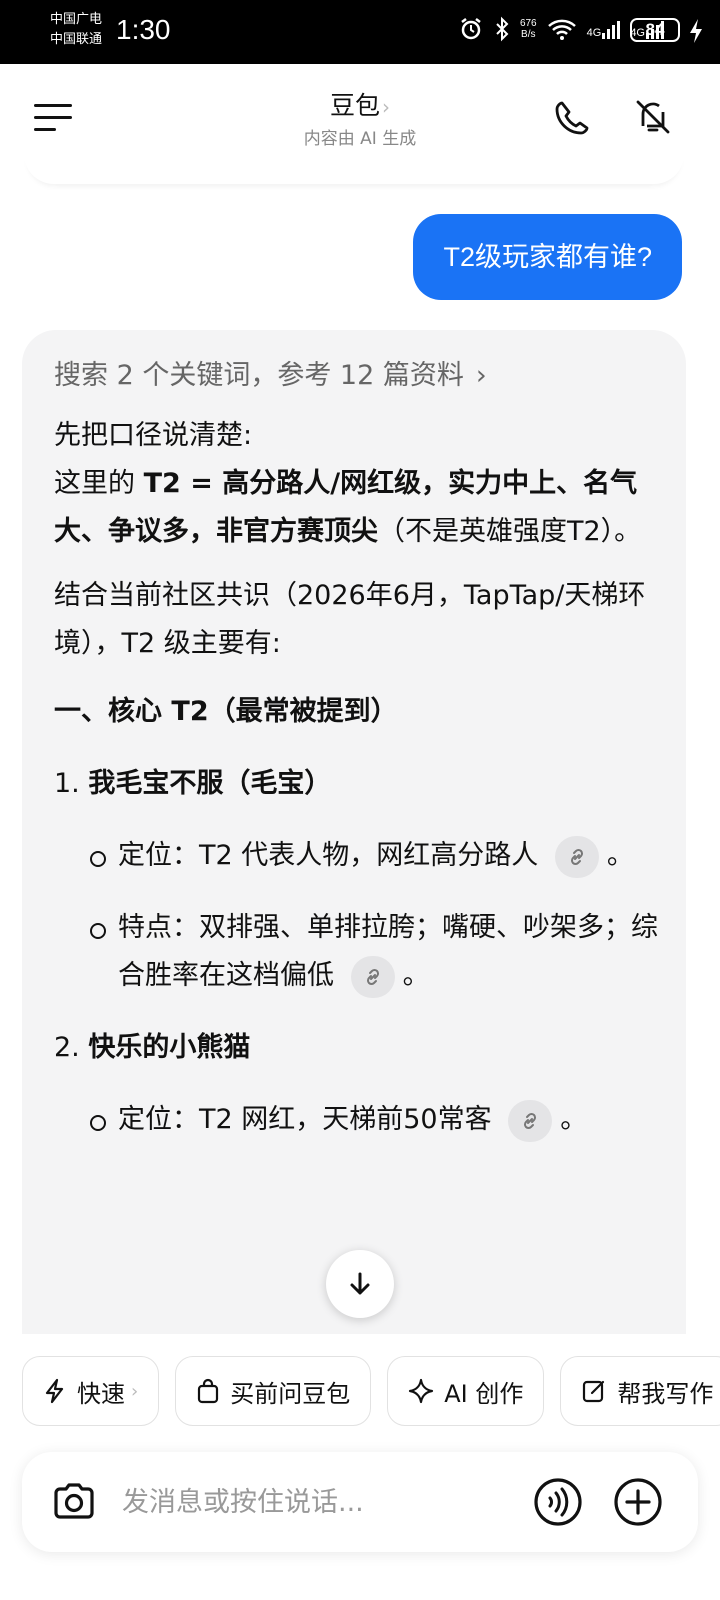 The height and width of the screenshot is (1600, 720). Describe the element at coordinates (143, 29) in the screenshot. I see `clock: 1:30` at that location.